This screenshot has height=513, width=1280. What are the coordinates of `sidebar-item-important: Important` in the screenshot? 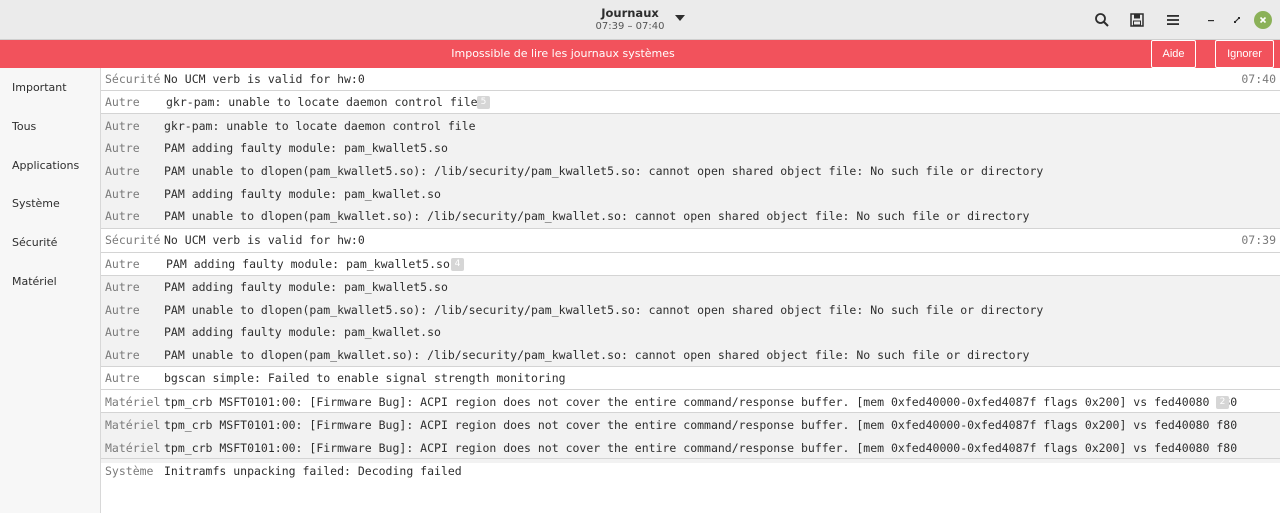 It's located at (39, 87).